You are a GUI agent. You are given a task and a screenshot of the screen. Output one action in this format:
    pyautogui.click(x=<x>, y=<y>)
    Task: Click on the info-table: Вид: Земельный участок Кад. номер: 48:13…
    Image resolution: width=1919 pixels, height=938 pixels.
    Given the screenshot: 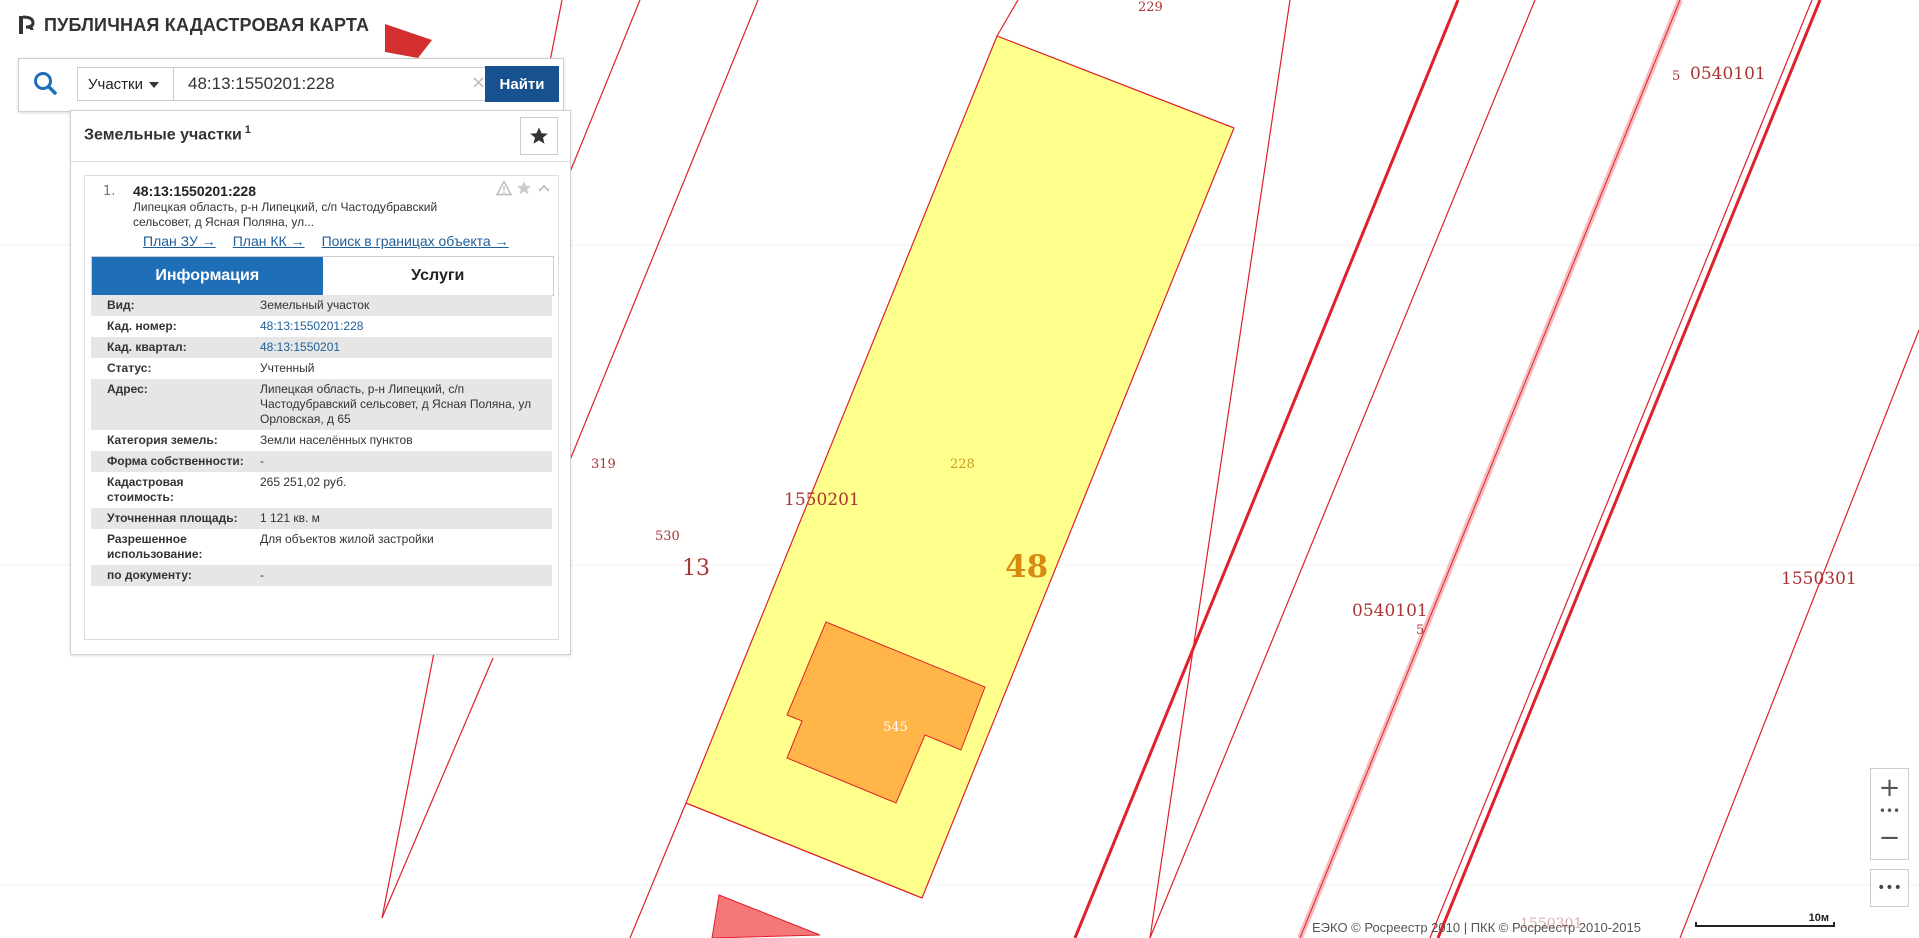 What is the action you would take?
    pyautogui.click(x=321, y=440)
    